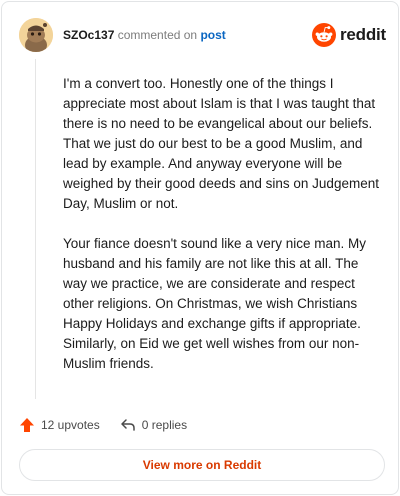  What do you see at coordinates (324, 35) in the screenshot?
I see `reddit-snoo-icon` at bounding box center [324, 35].